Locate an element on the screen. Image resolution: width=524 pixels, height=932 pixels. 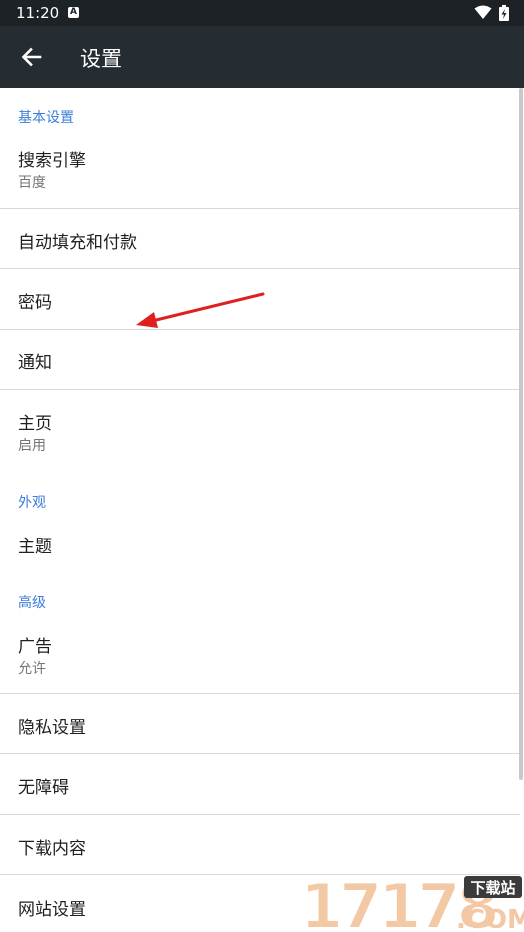
setting-search-engine: 搜索引擎 百度 is located at coordinates (260, 170).